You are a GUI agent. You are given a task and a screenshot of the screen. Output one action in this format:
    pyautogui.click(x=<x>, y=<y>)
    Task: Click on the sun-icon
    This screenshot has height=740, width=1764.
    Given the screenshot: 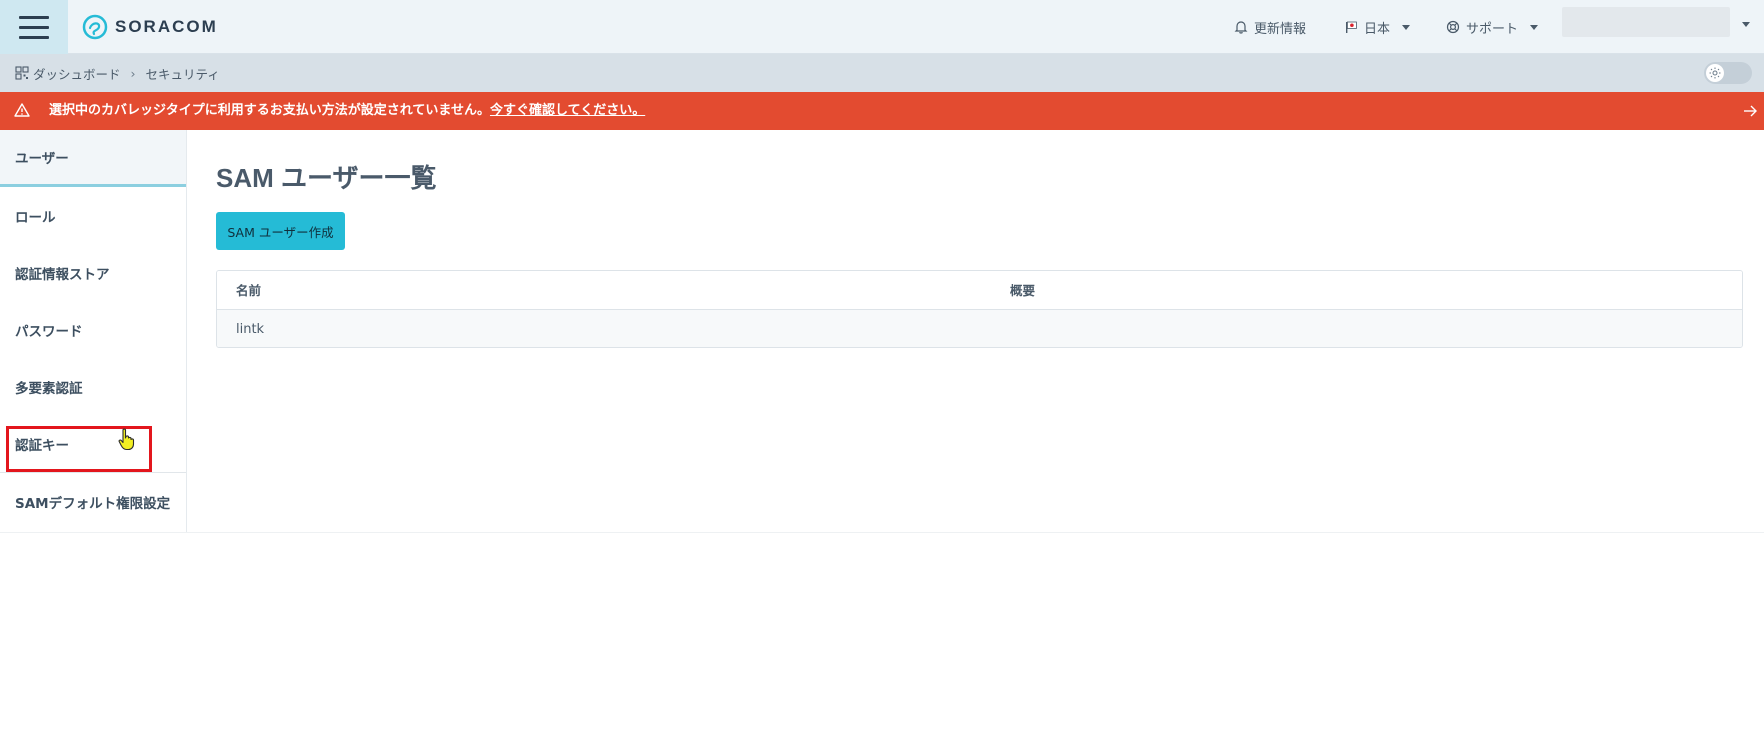 What is the action you would take?
    pyautogui.click(x=1715, y=73)
    